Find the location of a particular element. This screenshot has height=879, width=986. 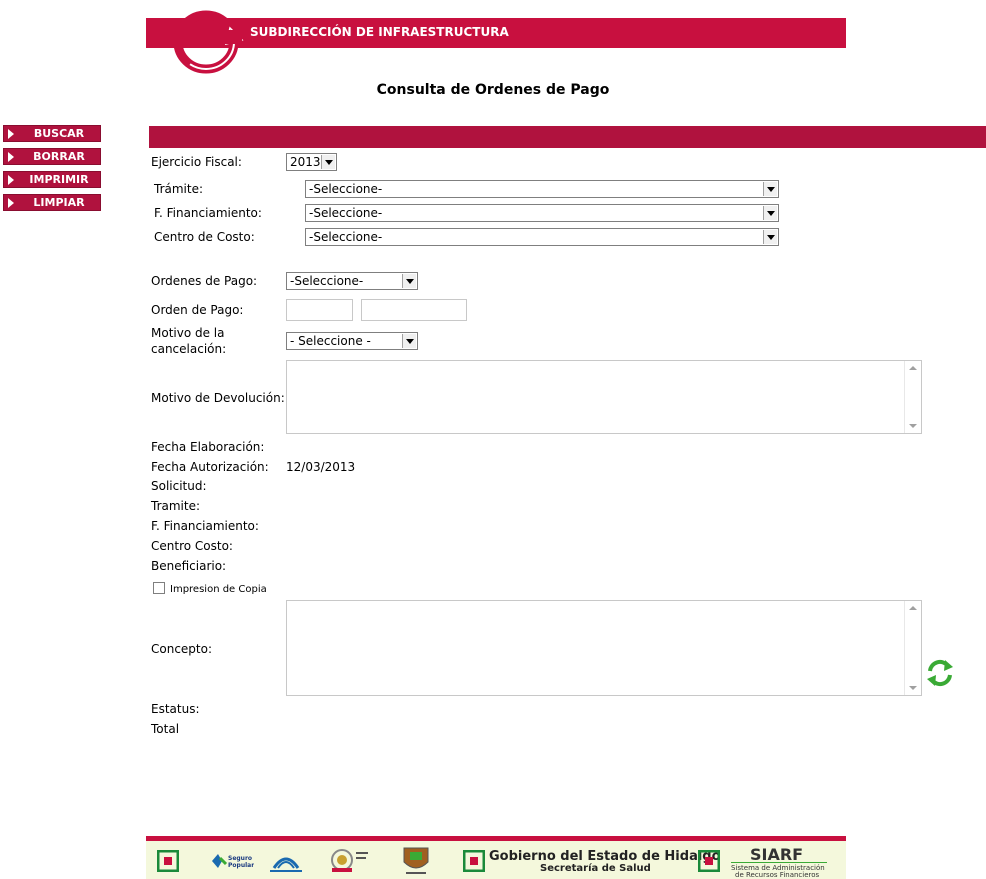

estatus-label: Estatus: is located at coordinates (175, 709).